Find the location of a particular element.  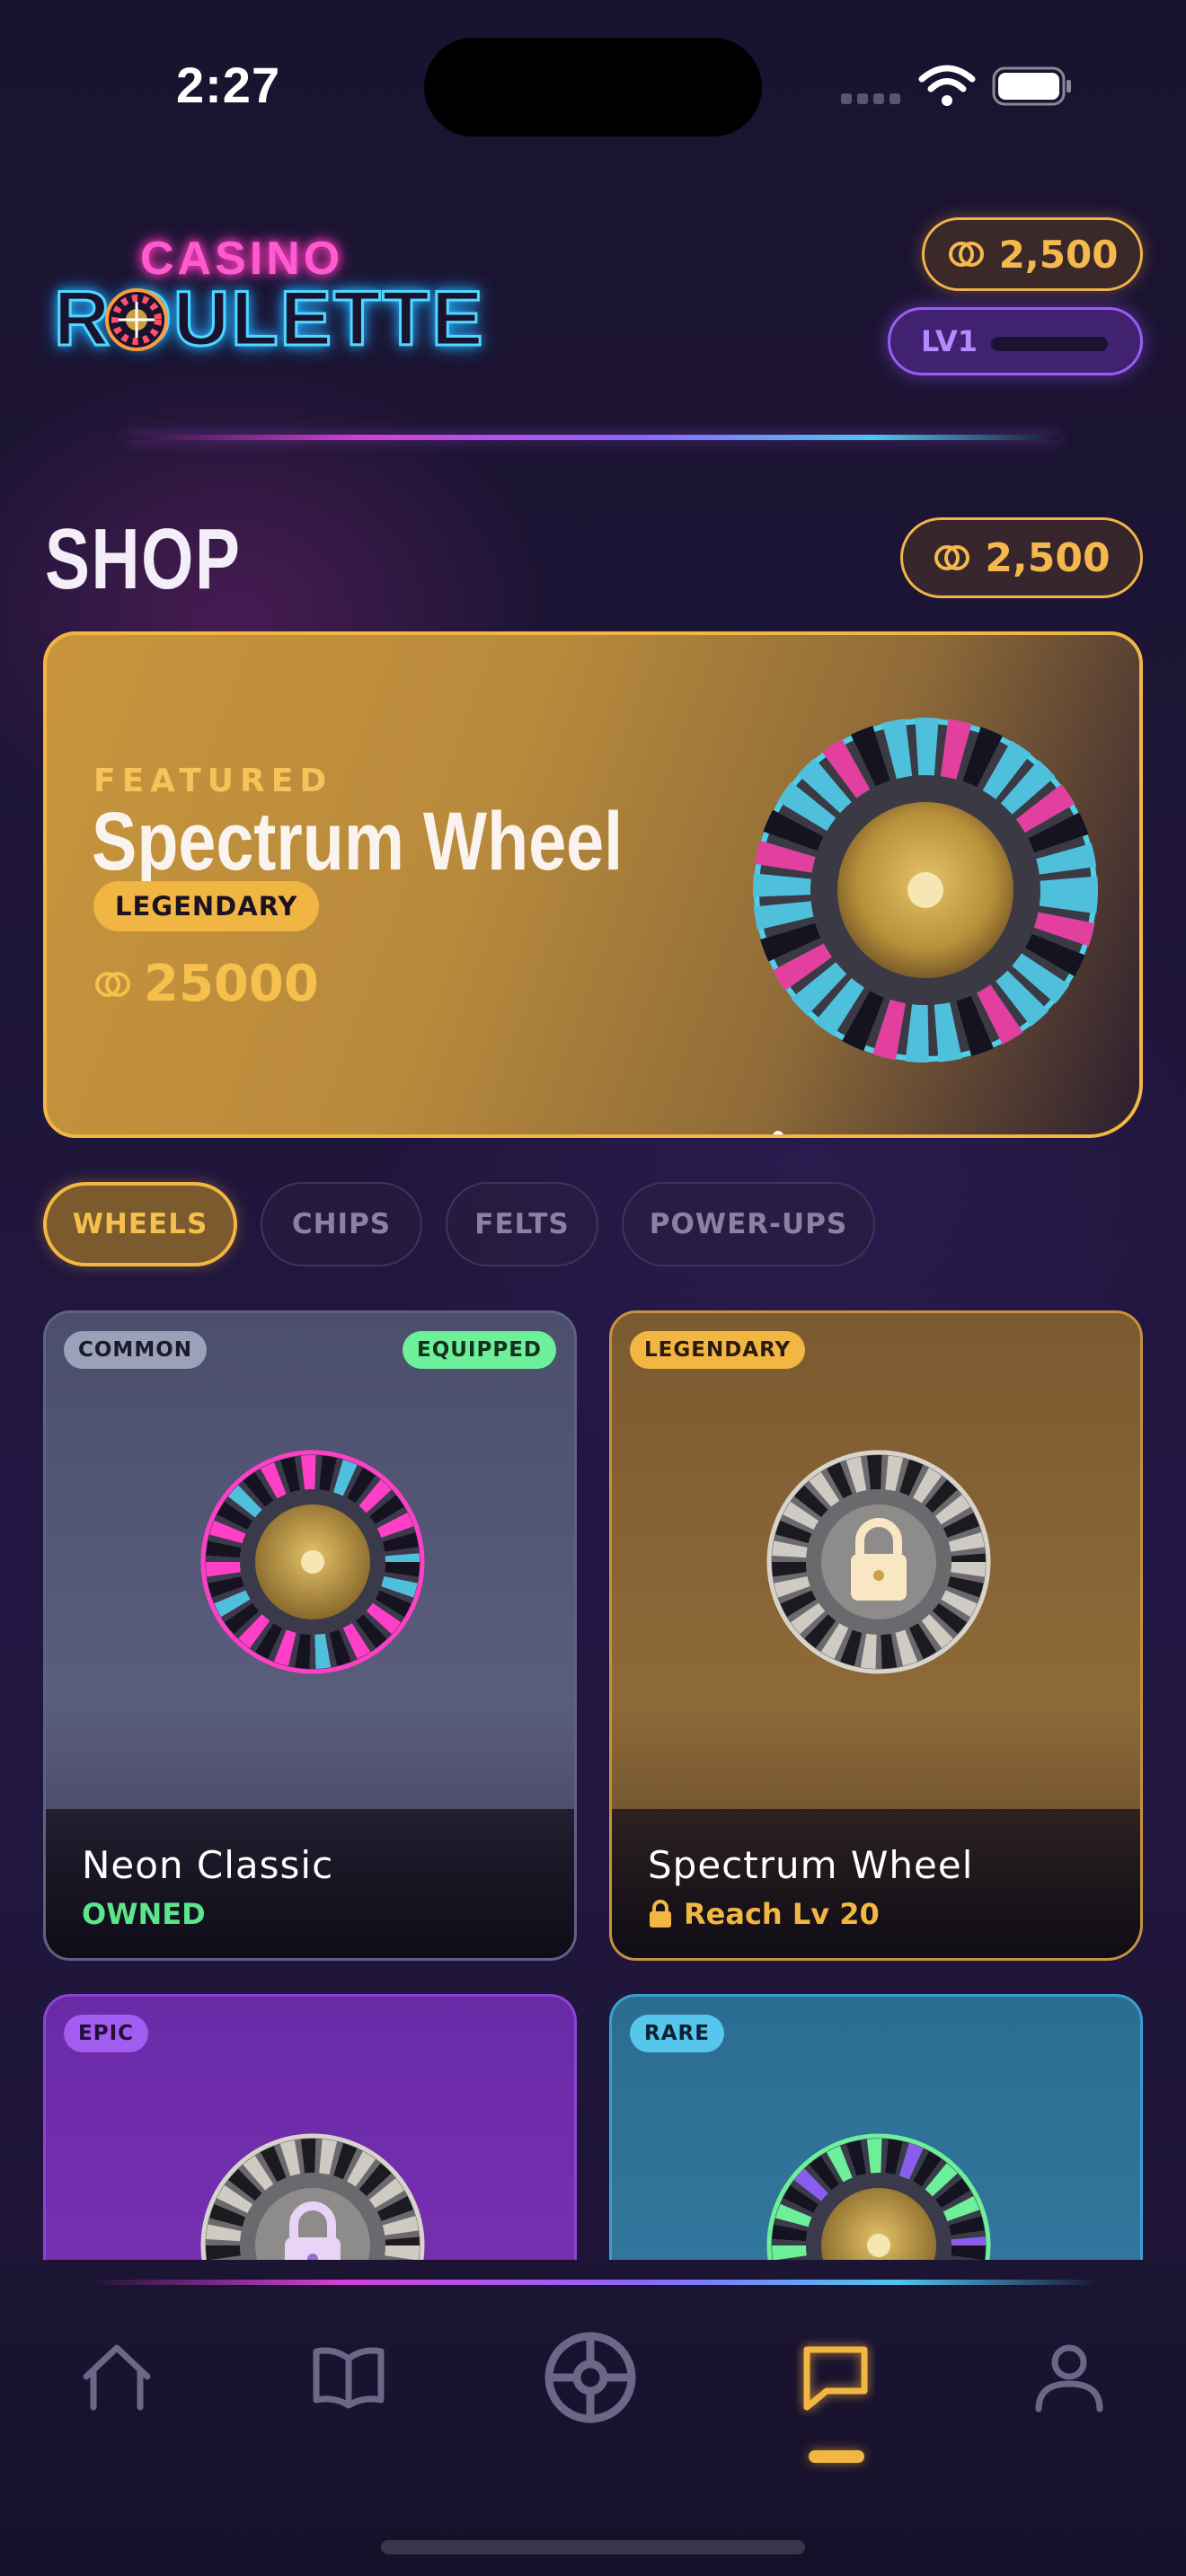

rarity-badge: COMMON is located at coordinates (136, 1350).